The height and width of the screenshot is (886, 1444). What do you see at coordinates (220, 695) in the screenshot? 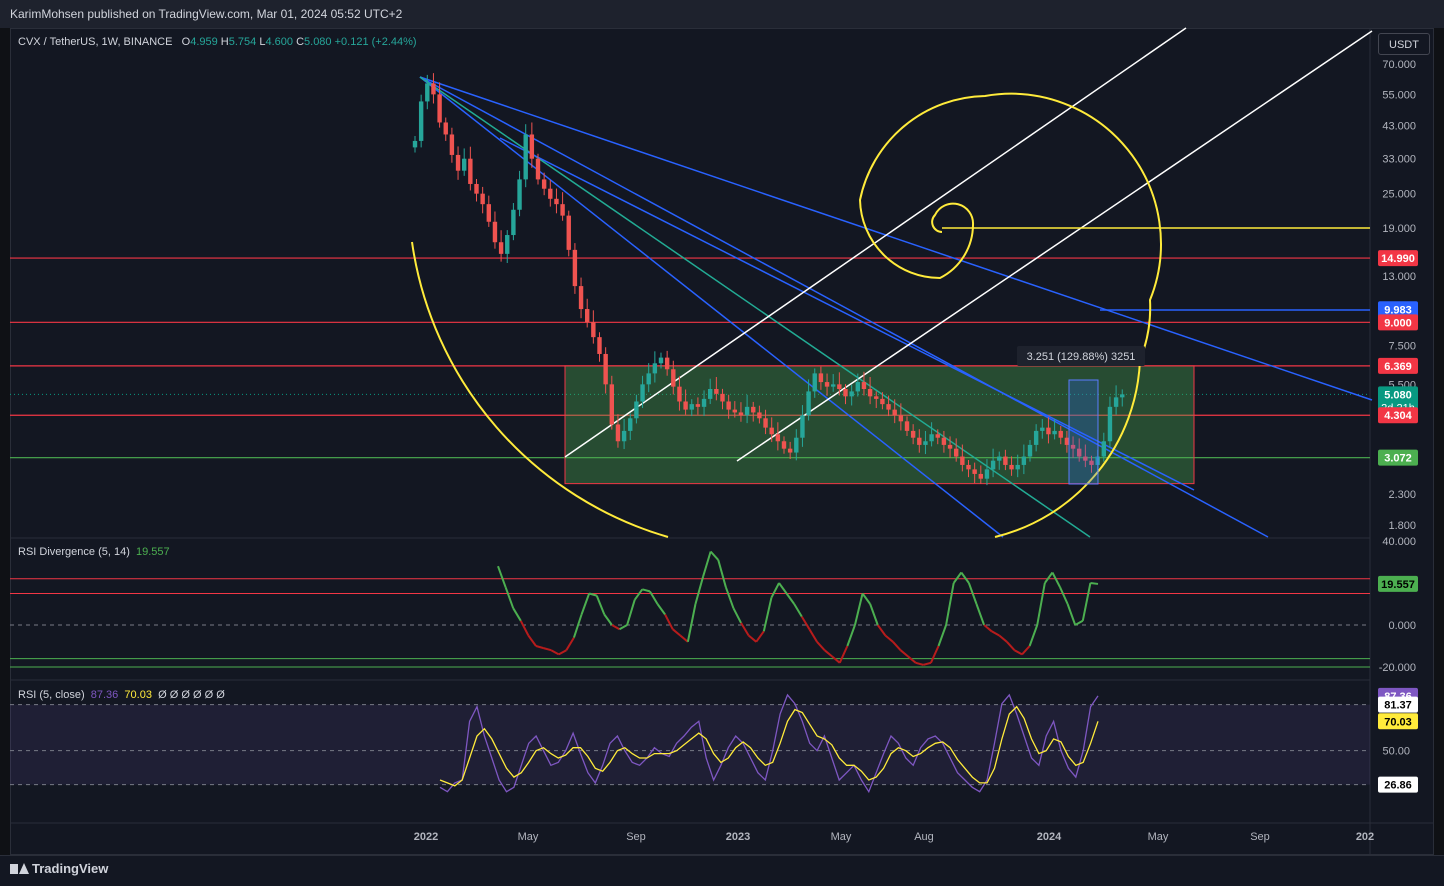
I see `na-5: Ø` at bounding box center [220, 695].